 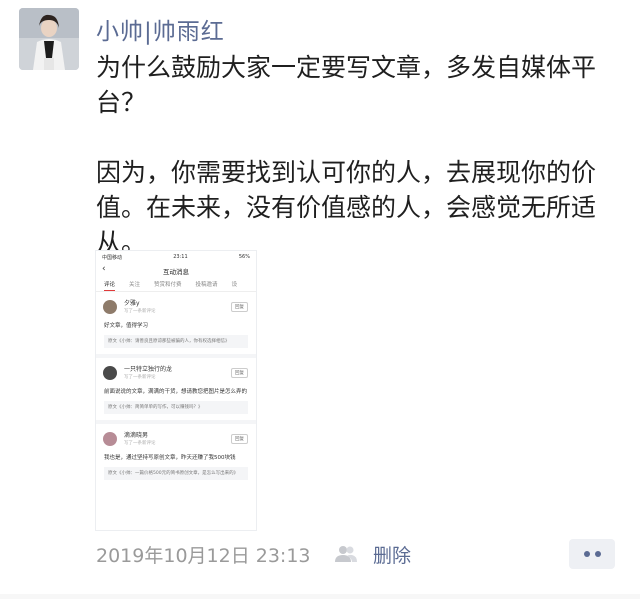 What do you see at coordinates (176, 341) in the screenshot?
I see `comment-quote: 原文《小帅：请善良且原谅那些被骗的人，你有权选择相信》` at bounding box center [176, 341].